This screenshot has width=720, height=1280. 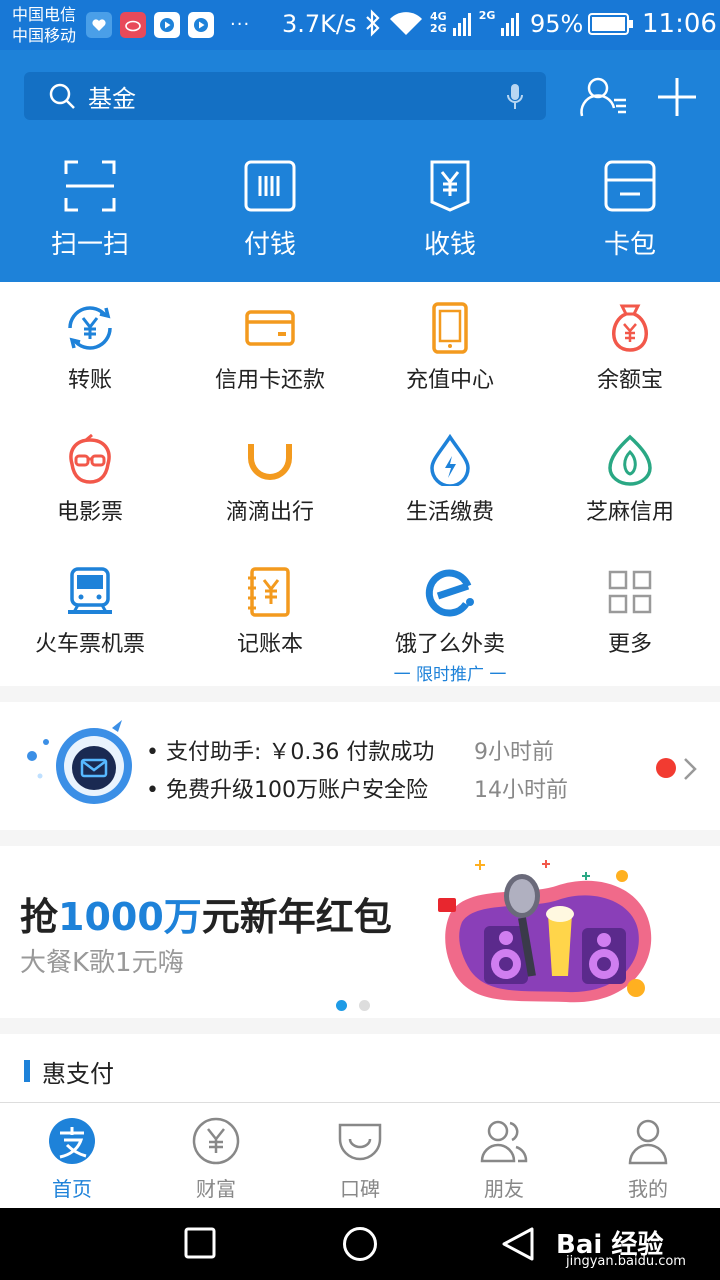 I want to click on card-wallet-icon, so click(x=630, y=186).